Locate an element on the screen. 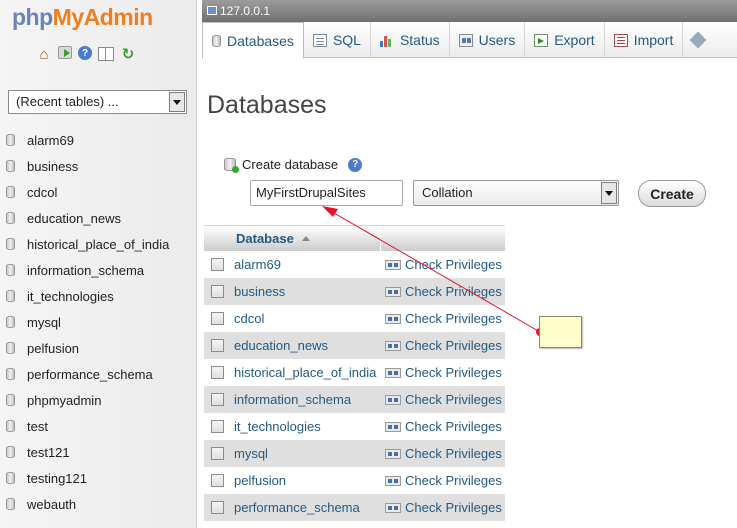 This screenshot has width=737, height=528. nav-database-item: historical_place_of_india is located at coordinates (98, 244).